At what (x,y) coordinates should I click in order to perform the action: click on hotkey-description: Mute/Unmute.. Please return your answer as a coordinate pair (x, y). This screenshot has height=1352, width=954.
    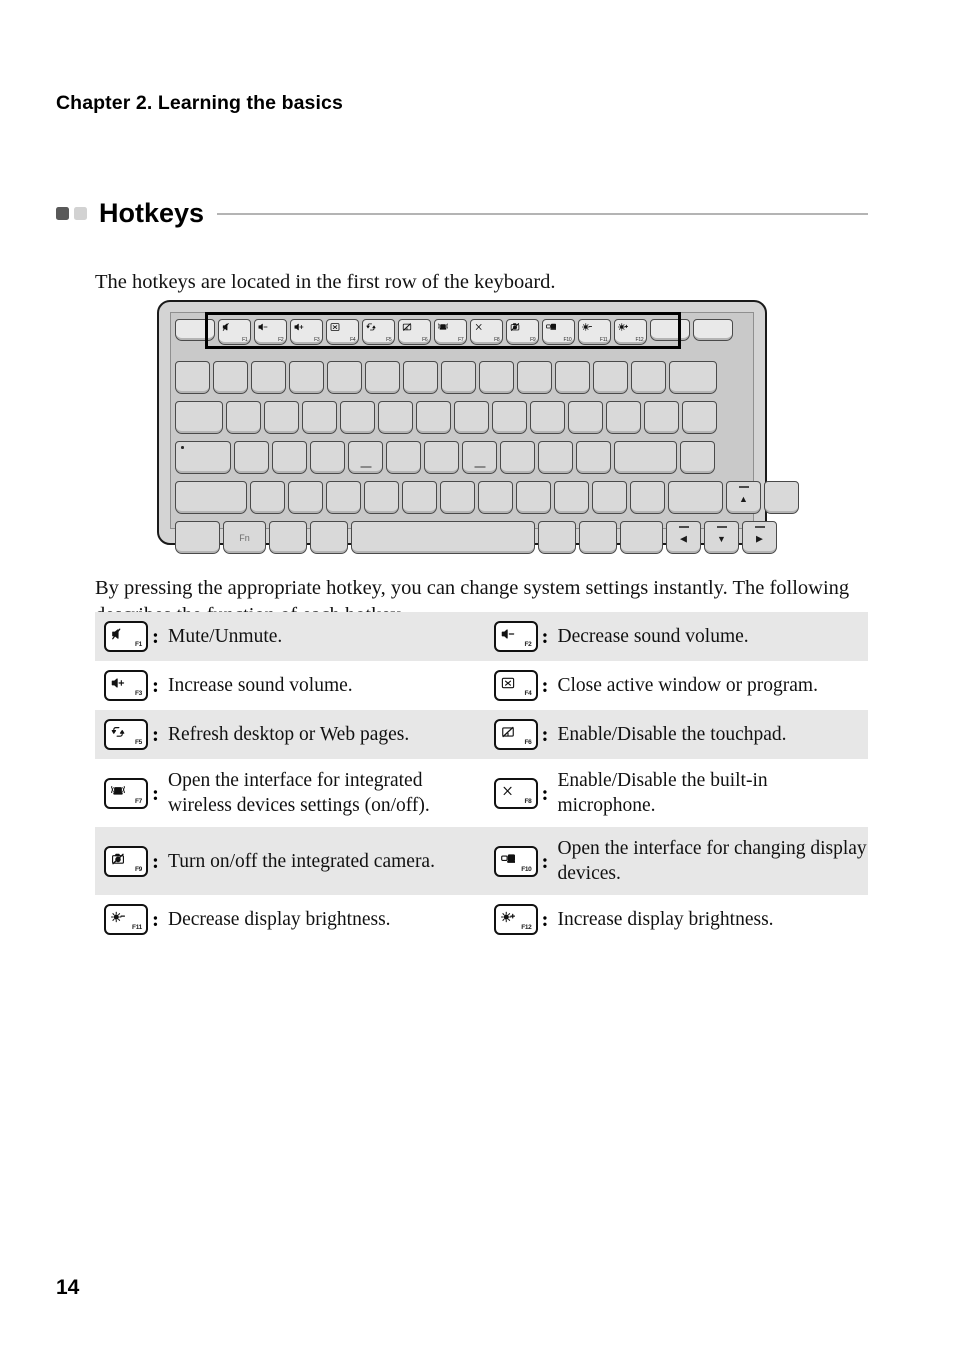
    Looking at the image, I should click on (225, 636).